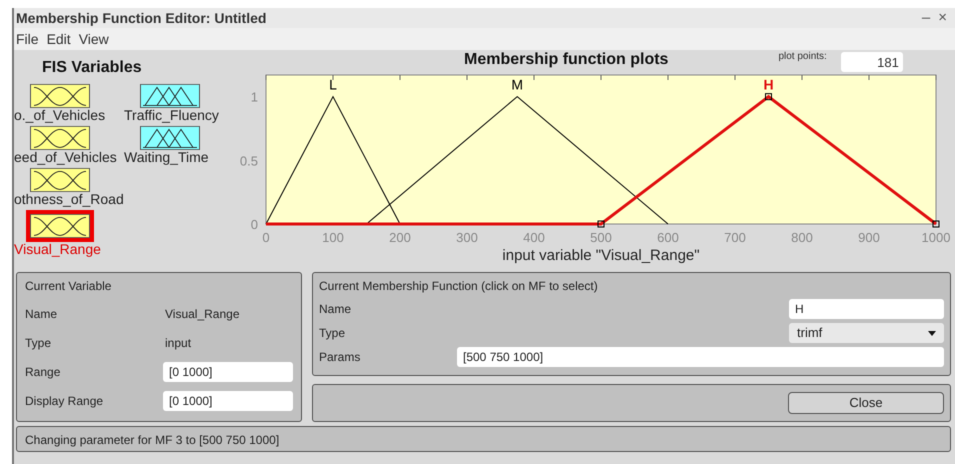  Describe the element at coordinates (60, 115) in the screenshot. I see `variable-label: o._of_Vehicles` at that location.